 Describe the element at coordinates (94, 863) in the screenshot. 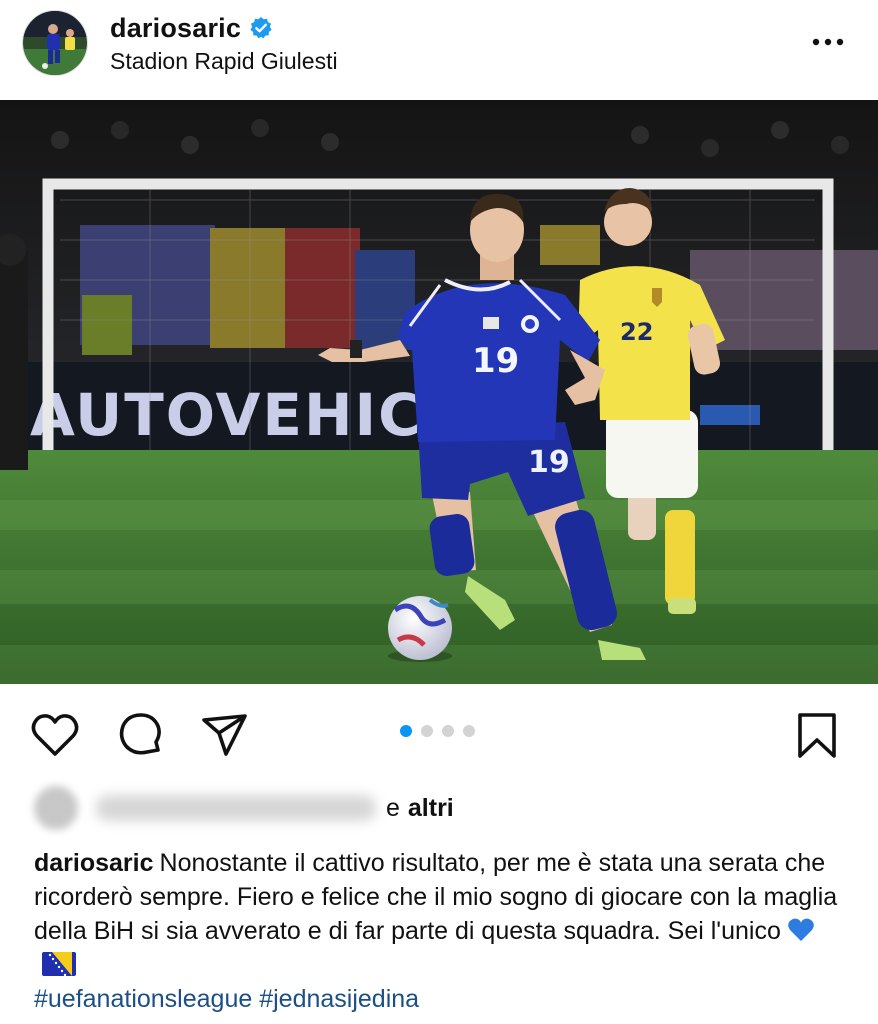

I see `caption-username: dariosaric` at that location.